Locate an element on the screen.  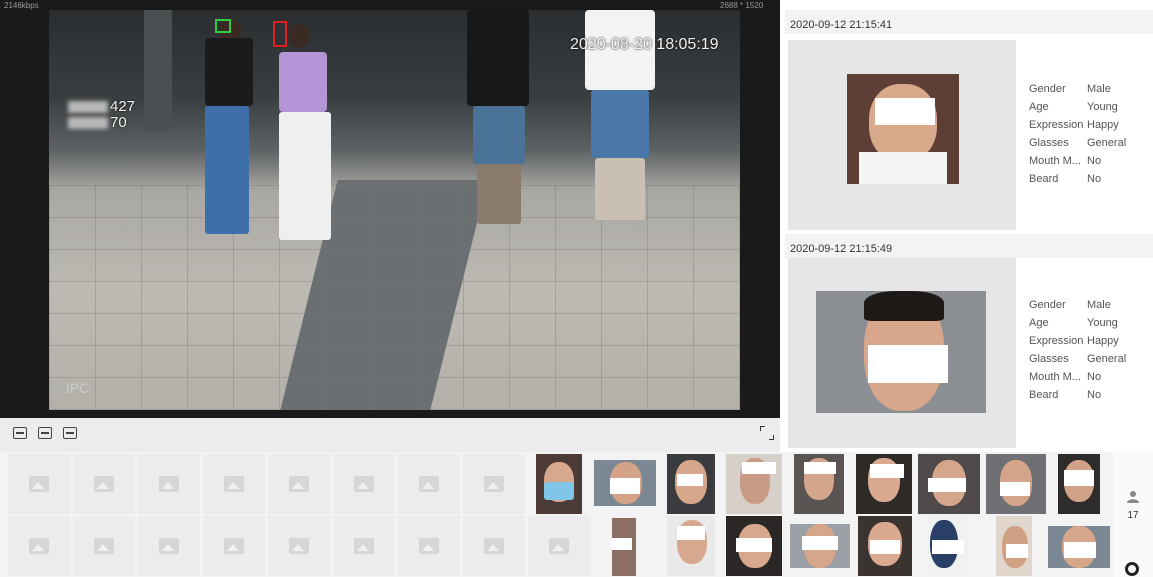
card-timestamp: 2020-09-12 21:15:49 is located at coordinates (969, 246).